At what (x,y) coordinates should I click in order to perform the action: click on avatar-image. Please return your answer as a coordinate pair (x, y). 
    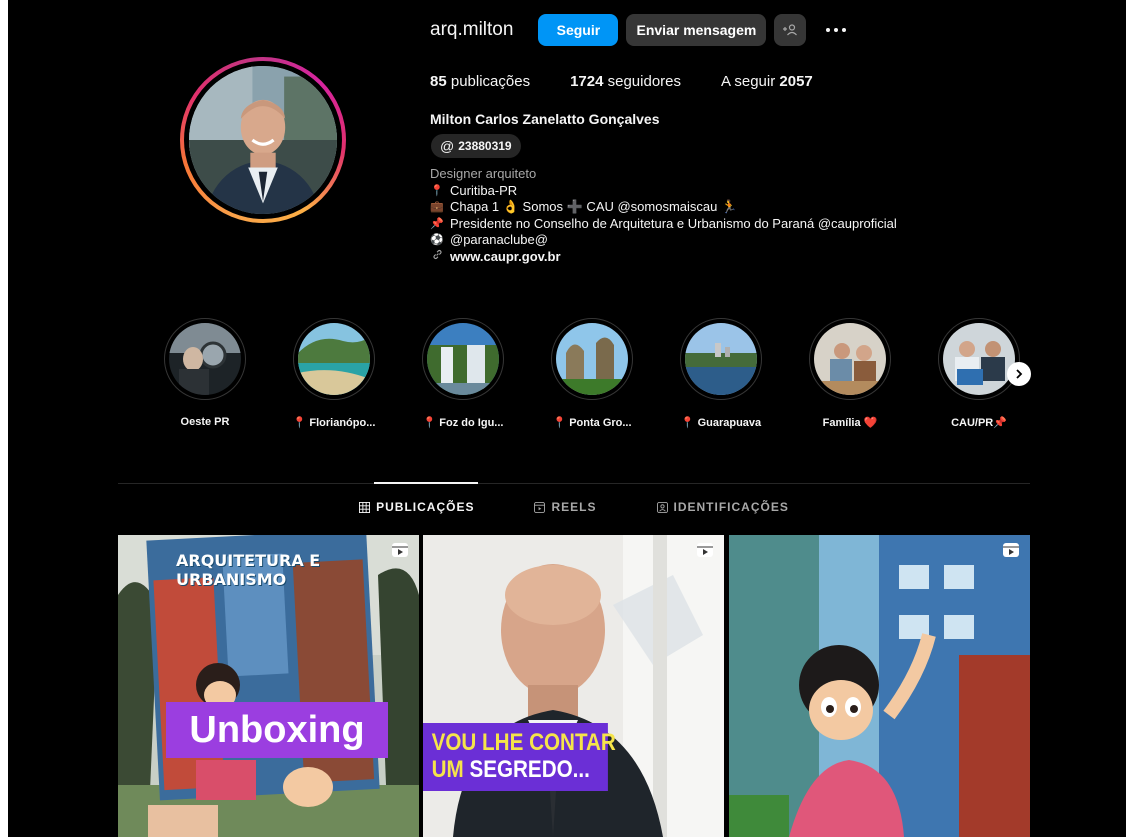
    Looking at the image, I should click on (263, 140).